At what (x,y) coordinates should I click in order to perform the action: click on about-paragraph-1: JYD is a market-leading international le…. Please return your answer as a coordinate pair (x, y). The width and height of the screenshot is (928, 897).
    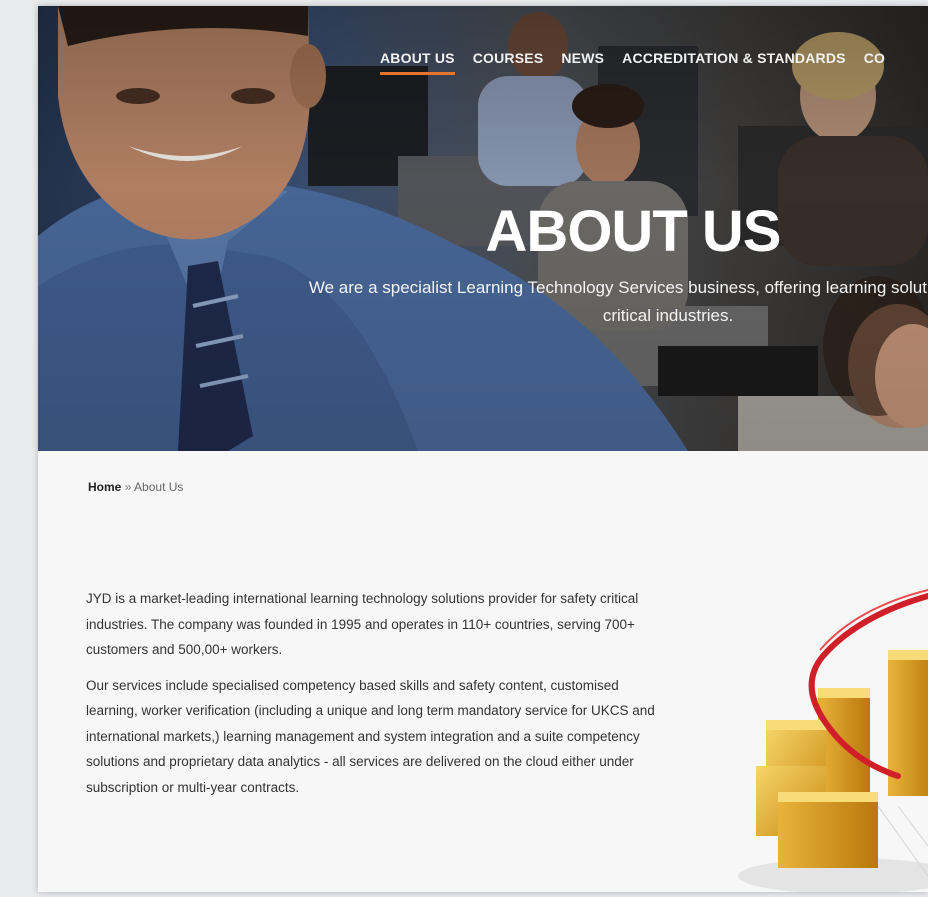
    Looking at the image, I should click on (362, 624).